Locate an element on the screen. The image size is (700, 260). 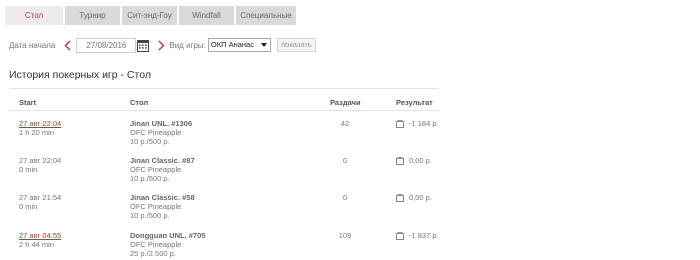
start-date-field: 27/08/2016 is located at coordinates (106, 45).